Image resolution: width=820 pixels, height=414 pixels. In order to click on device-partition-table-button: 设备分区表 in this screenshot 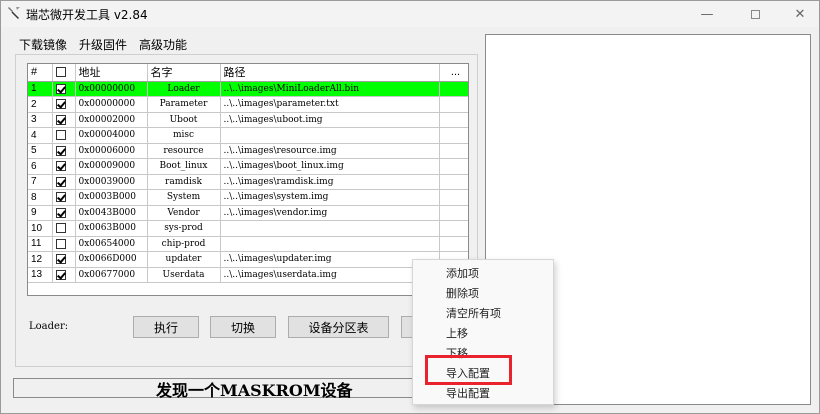, I will do `click(338, 327)`.